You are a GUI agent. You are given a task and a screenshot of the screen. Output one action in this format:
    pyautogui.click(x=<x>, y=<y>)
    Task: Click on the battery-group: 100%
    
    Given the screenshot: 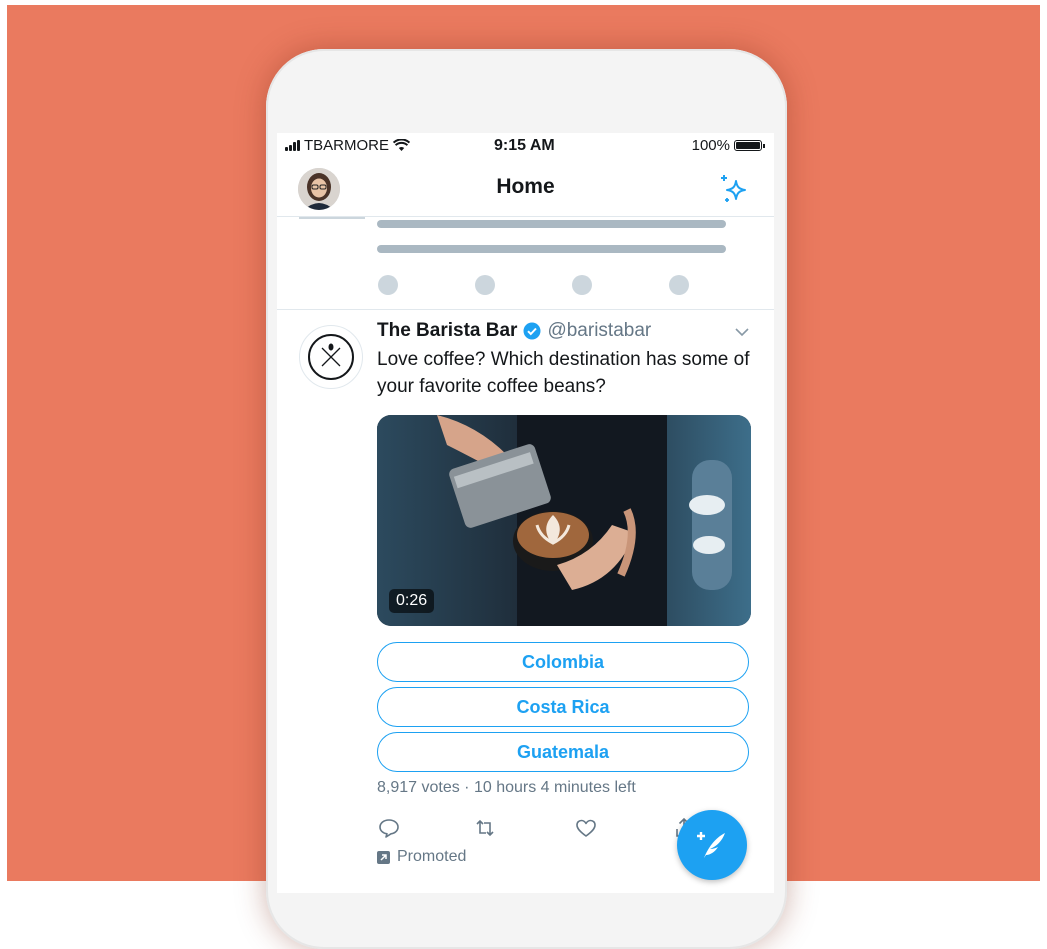 What is the action you would take?
    pyautogui.click(x=728, y=145)
    